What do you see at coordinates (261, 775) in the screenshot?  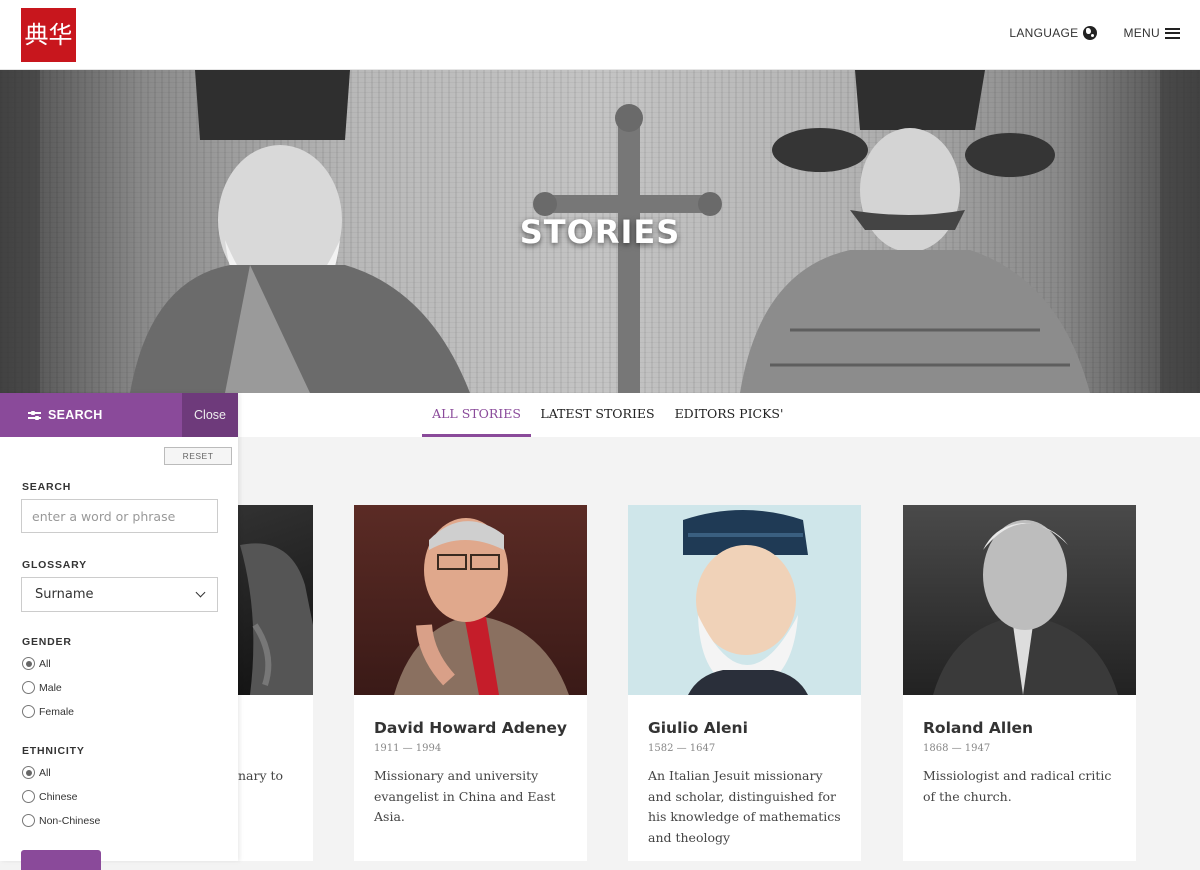 I see `card-description: nary to` at bounding box center [261, 775].